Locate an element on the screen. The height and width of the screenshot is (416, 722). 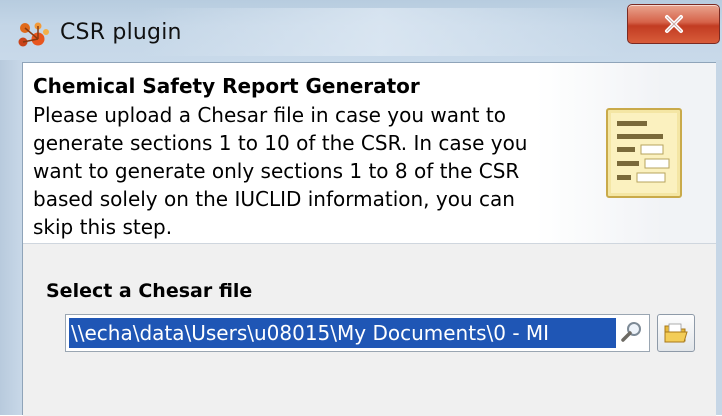
magnifier-icon is located at coordinates (632, 332).